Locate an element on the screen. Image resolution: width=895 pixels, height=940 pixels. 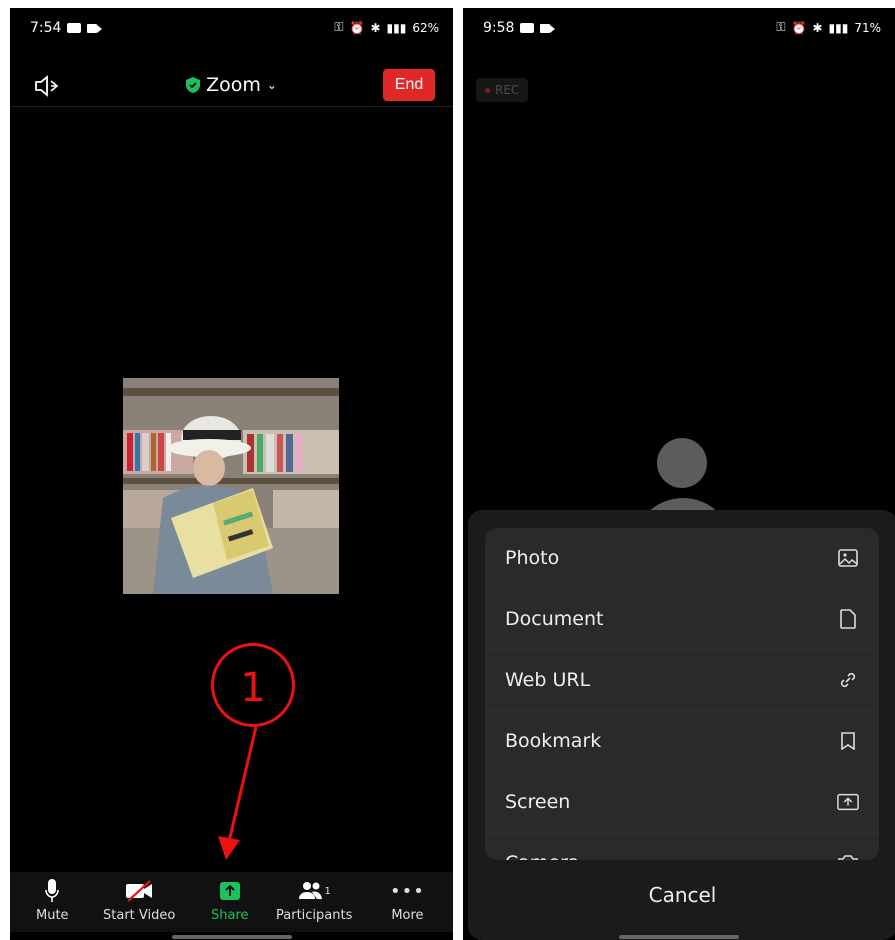
mute-label: Mute is located at coordinates (52, 915).